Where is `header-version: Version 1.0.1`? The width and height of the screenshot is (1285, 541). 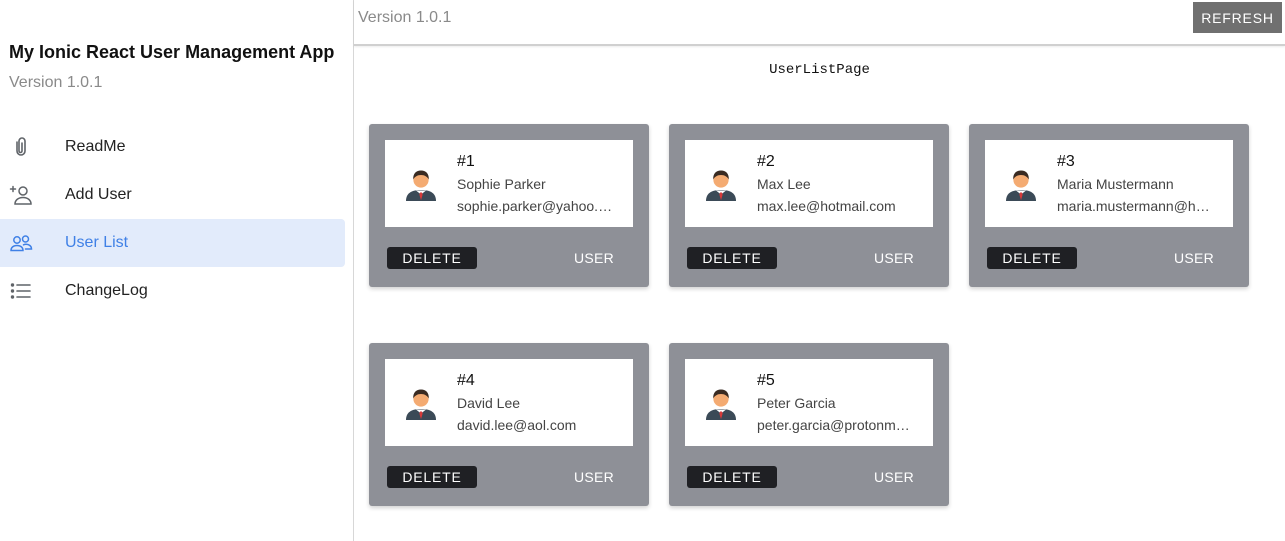 header-version: Version 1.0.1 is located at coordinates (405, 17).